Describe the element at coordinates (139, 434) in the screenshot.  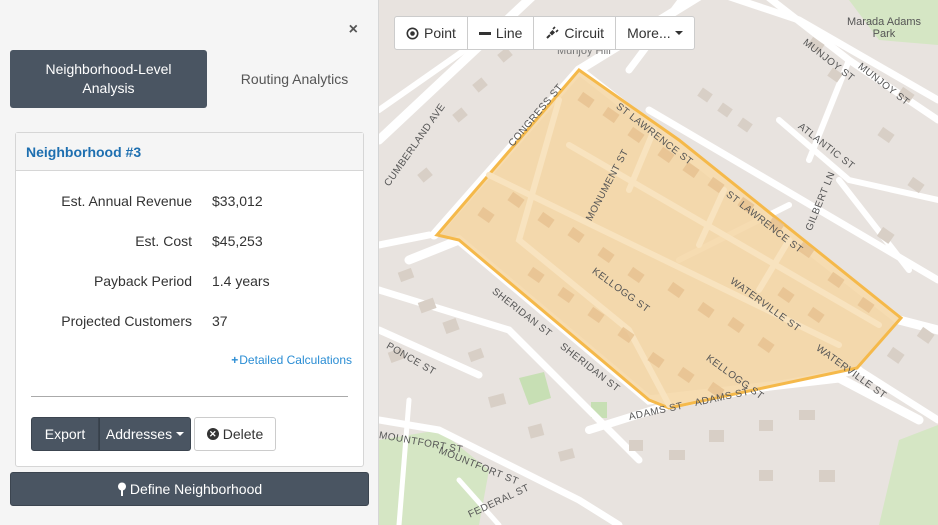
I see `addresses-label: Addresses` at that location.